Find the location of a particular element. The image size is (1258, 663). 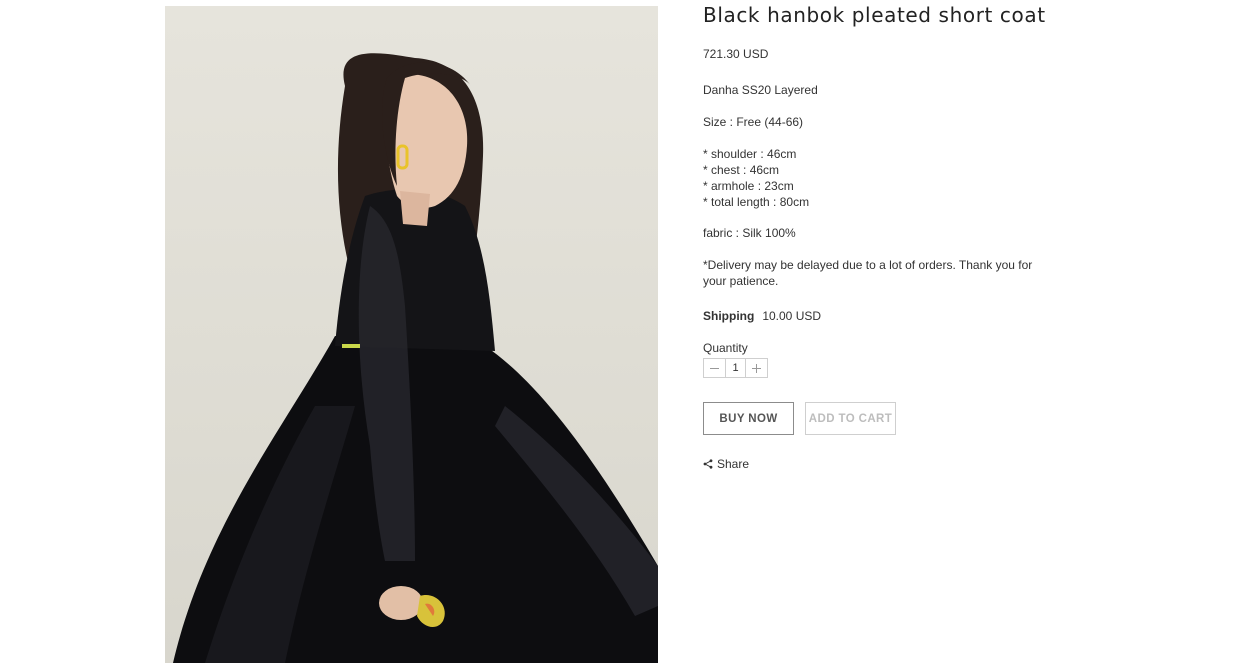

measurement-shoulder: * shoulder : 46cm is located at coordinates (750, 154).